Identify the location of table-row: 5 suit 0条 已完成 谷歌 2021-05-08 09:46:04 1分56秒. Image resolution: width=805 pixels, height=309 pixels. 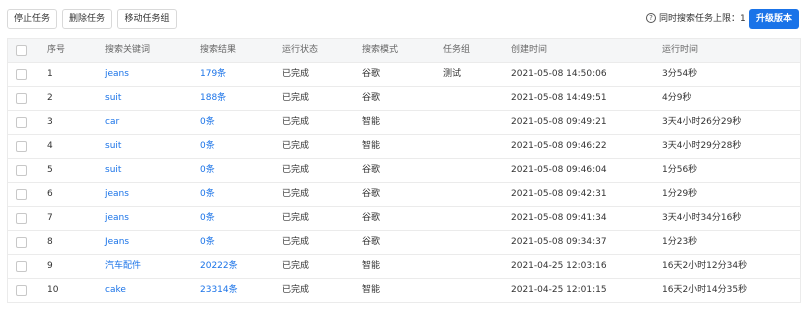
(404, 171).